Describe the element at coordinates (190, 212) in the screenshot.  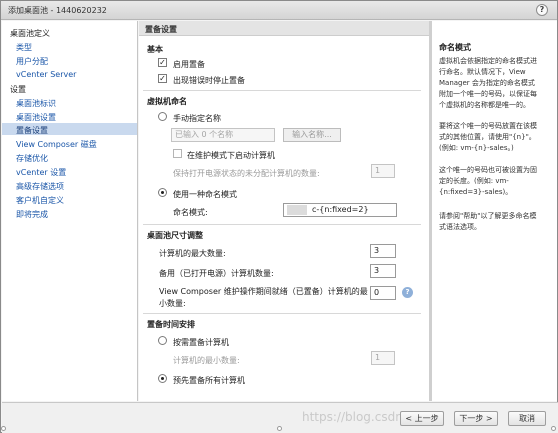
I see `naming-pattern-label: 命名模式:` at that location.